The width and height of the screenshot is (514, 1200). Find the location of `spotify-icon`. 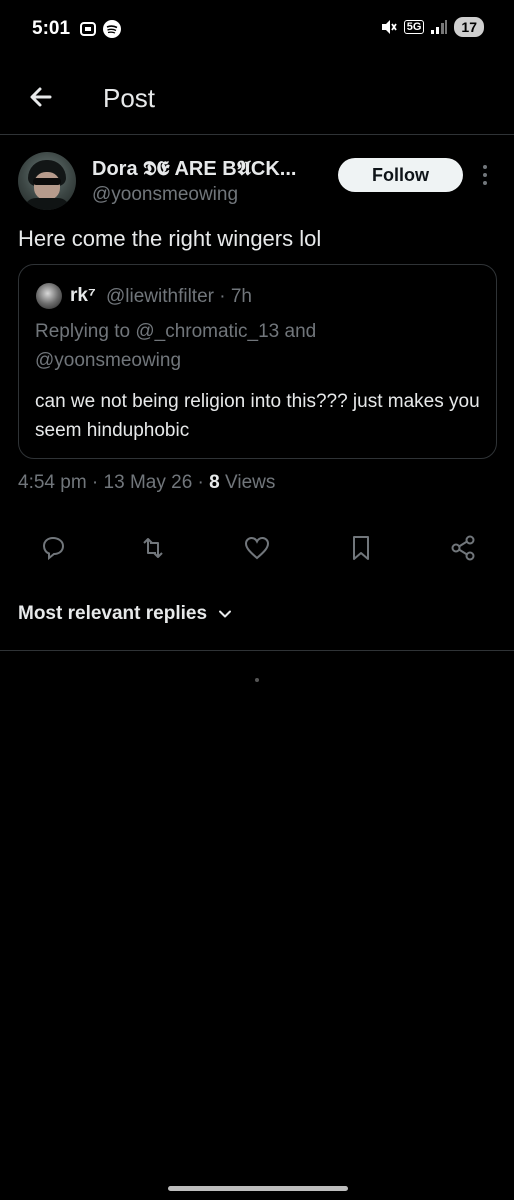

spotify-icon is located at coordinates (112, 29).